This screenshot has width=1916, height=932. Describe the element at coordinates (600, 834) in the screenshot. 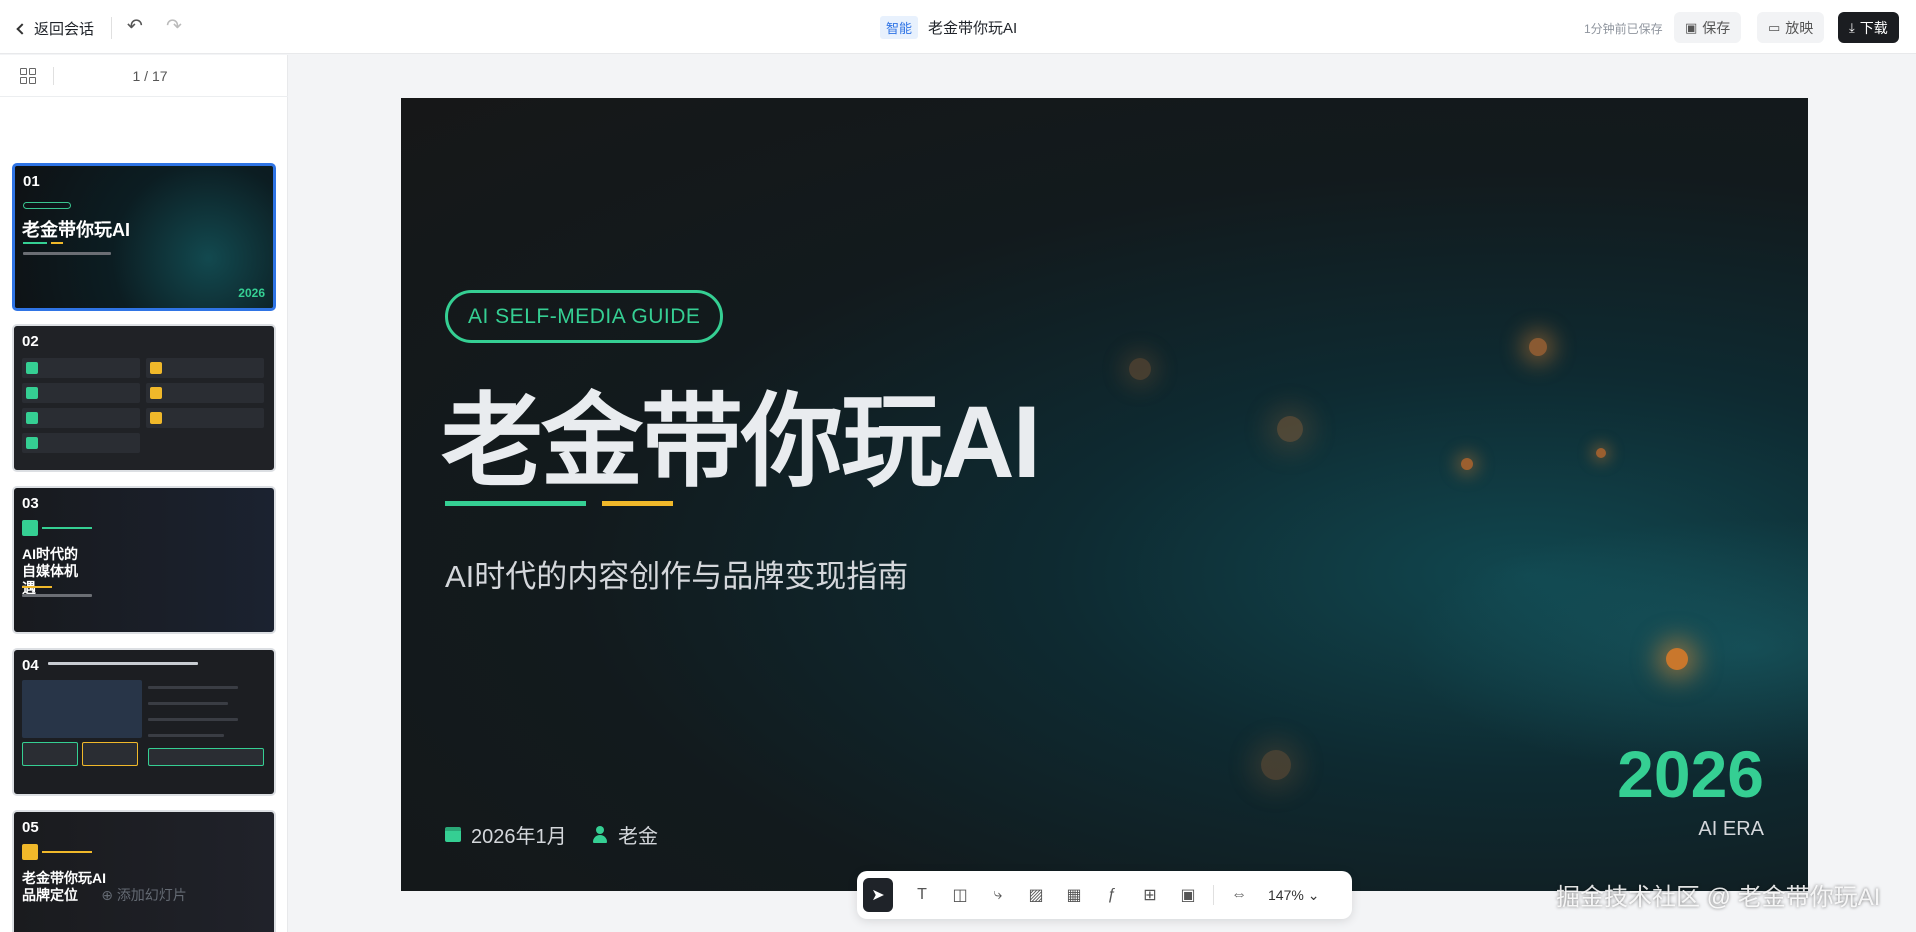

I see `user-icon` at that location.